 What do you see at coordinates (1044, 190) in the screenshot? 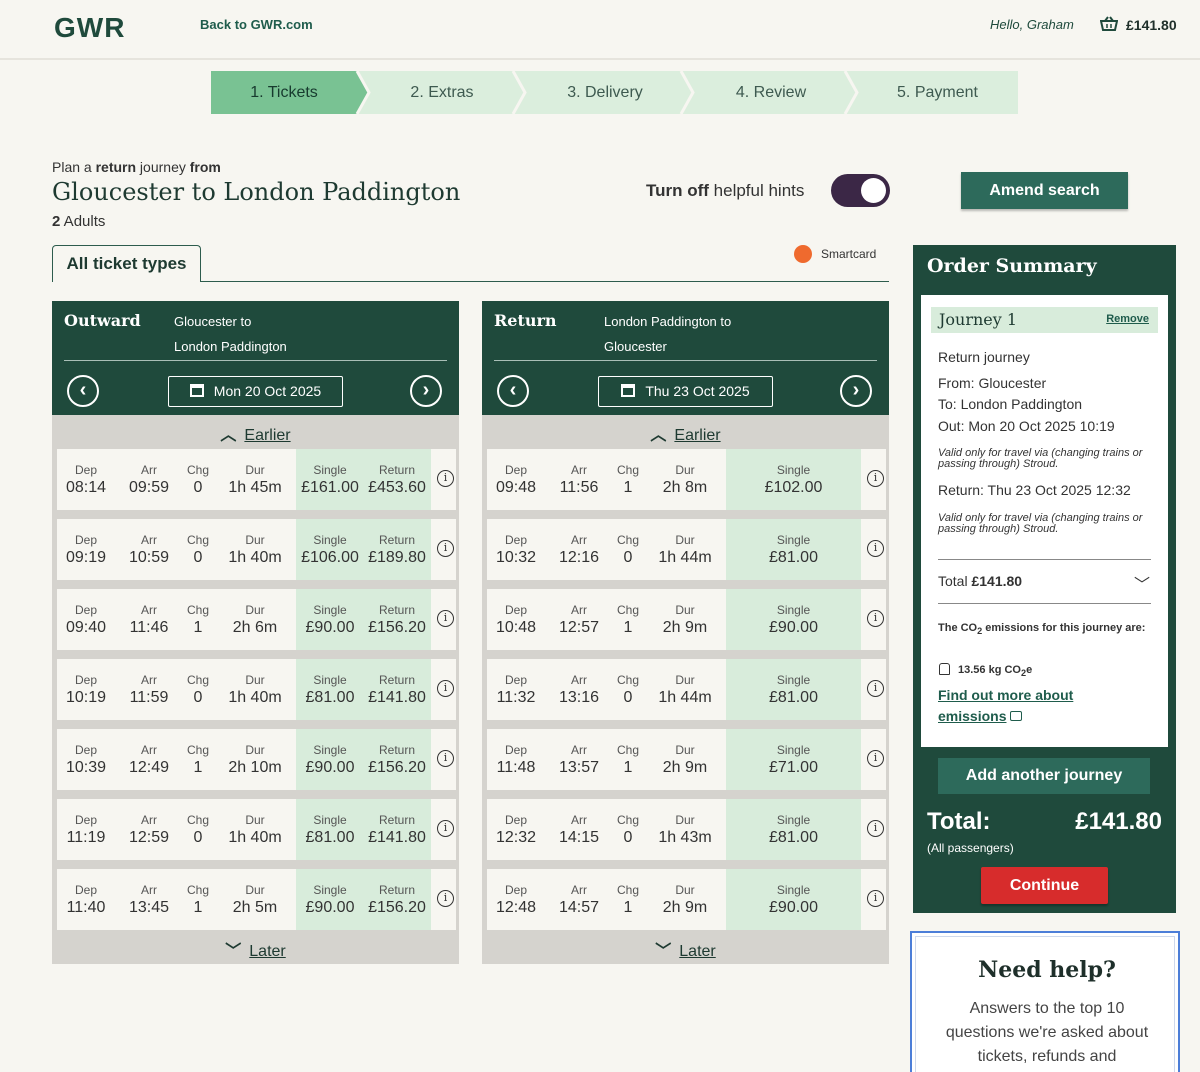
I see `amend-search-button: Amend search` at bounding box center [1044, 190].